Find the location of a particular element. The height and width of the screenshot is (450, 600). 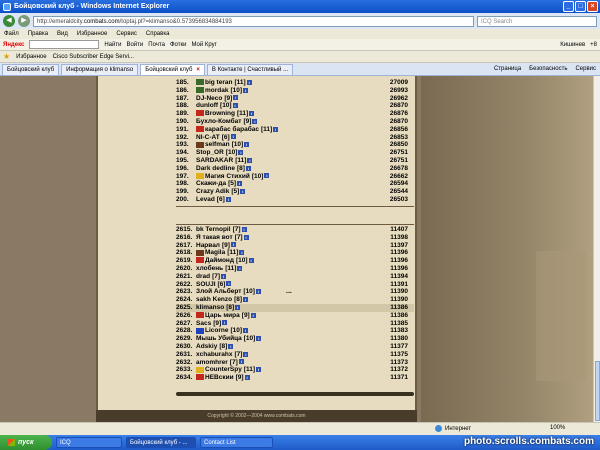

player-name: selfman is located at coordinates (217, 144).